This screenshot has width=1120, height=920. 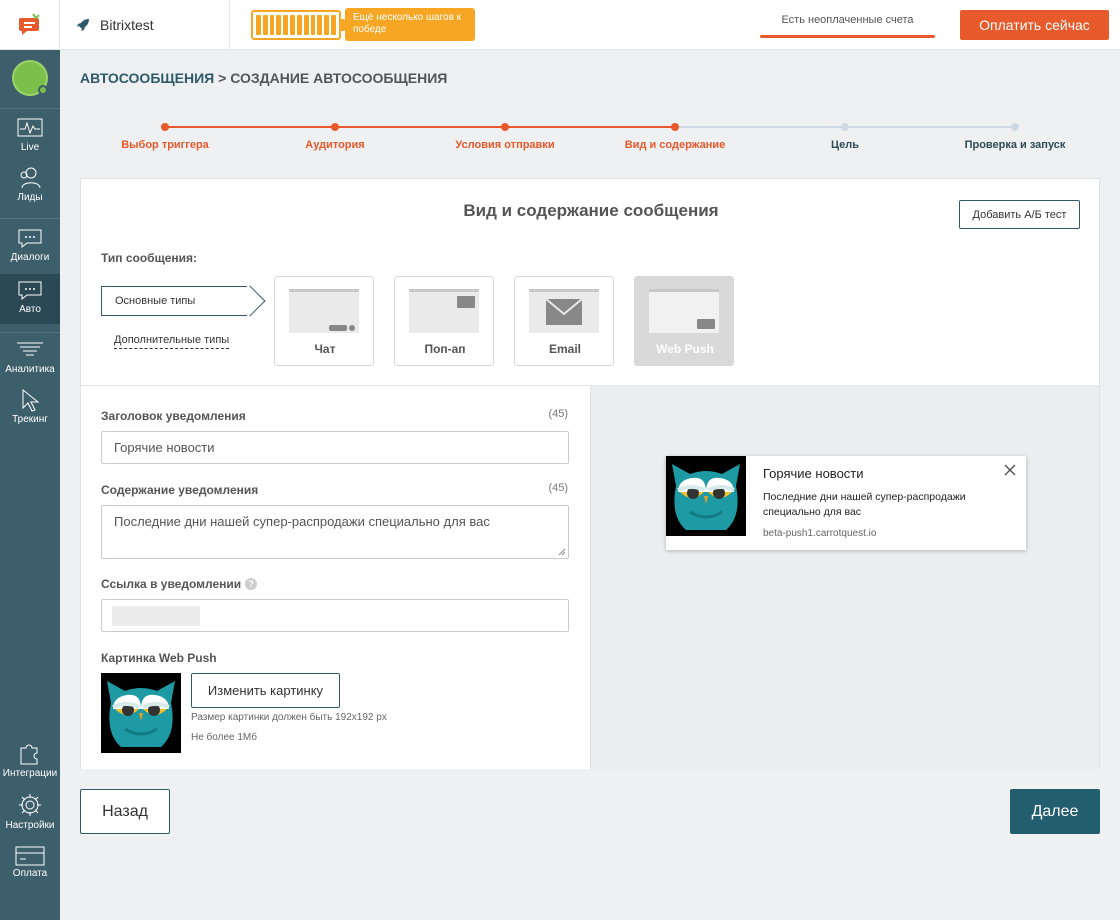 I want to click on sidebar-item-dialogs: Диалоги, so click(x=30, y=250).